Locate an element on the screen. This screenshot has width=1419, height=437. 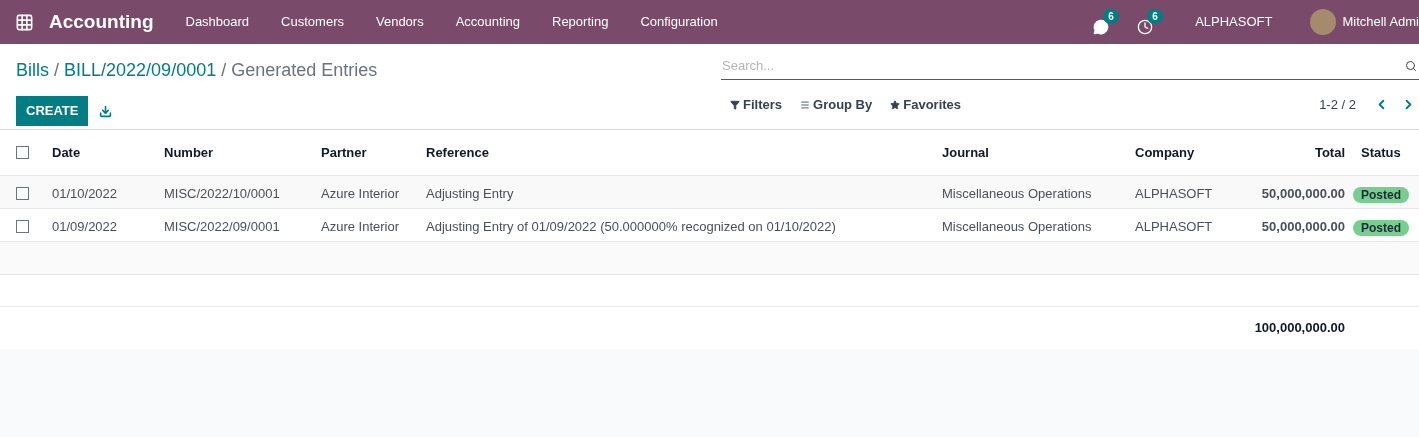
user-menu: Mitchell Admi is located at coordinates (1380, 22).